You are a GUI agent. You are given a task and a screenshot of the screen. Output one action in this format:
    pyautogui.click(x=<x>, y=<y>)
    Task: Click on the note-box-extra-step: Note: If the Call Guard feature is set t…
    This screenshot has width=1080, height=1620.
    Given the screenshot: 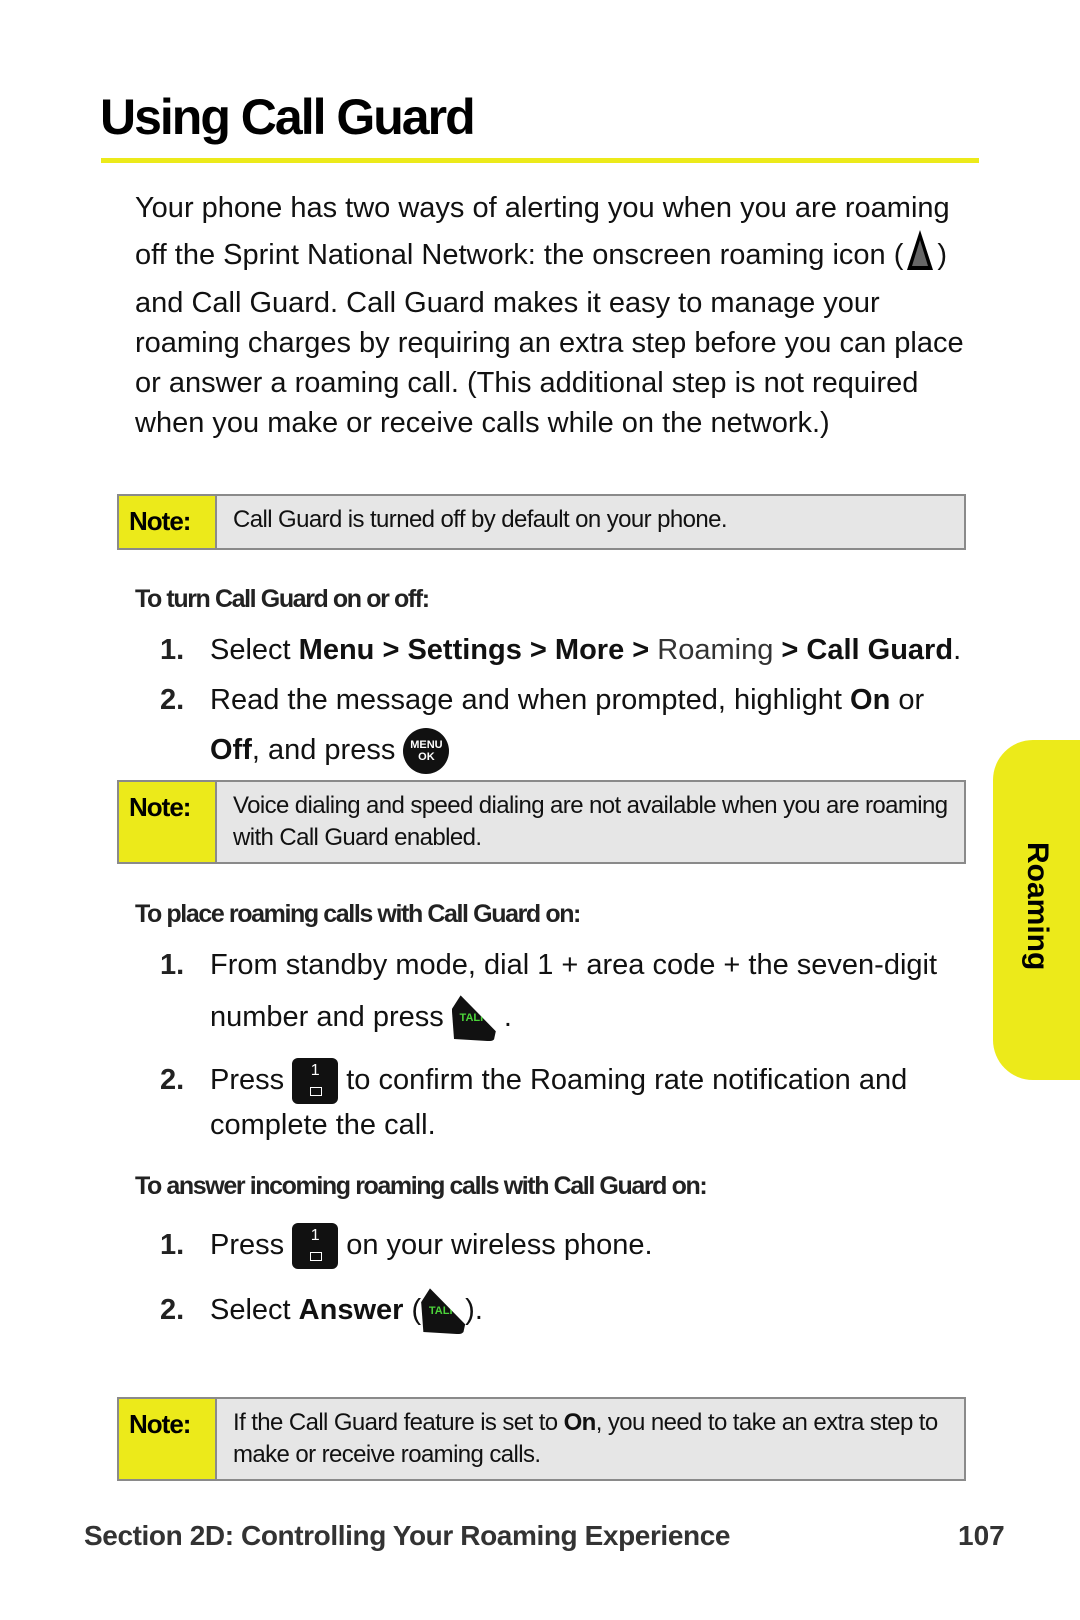 What is the action you would take?
    pyautogui.click(x=541, y=1439)
    